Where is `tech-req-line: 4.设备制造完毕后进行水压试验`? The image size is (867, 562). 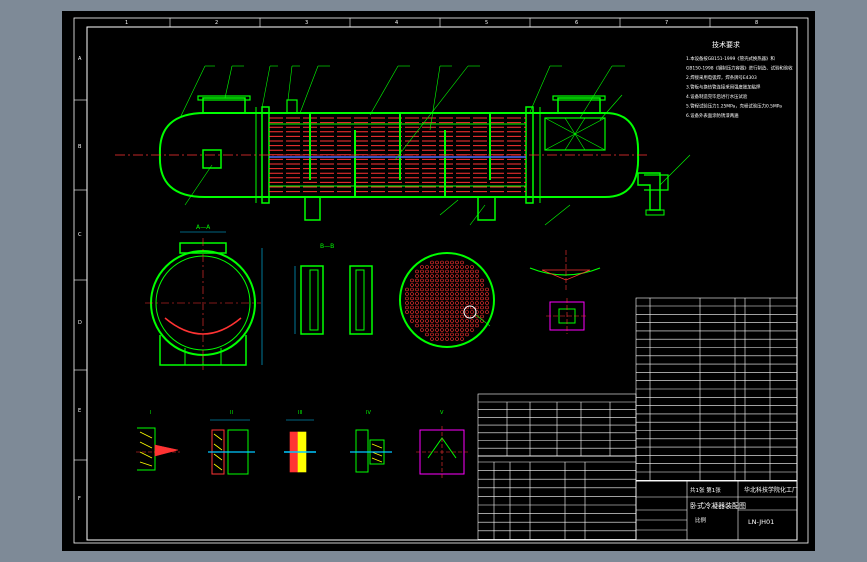 tech-req-line: 4.设备制造完毕后进行水压试验 is located at coordinates (717, 96).